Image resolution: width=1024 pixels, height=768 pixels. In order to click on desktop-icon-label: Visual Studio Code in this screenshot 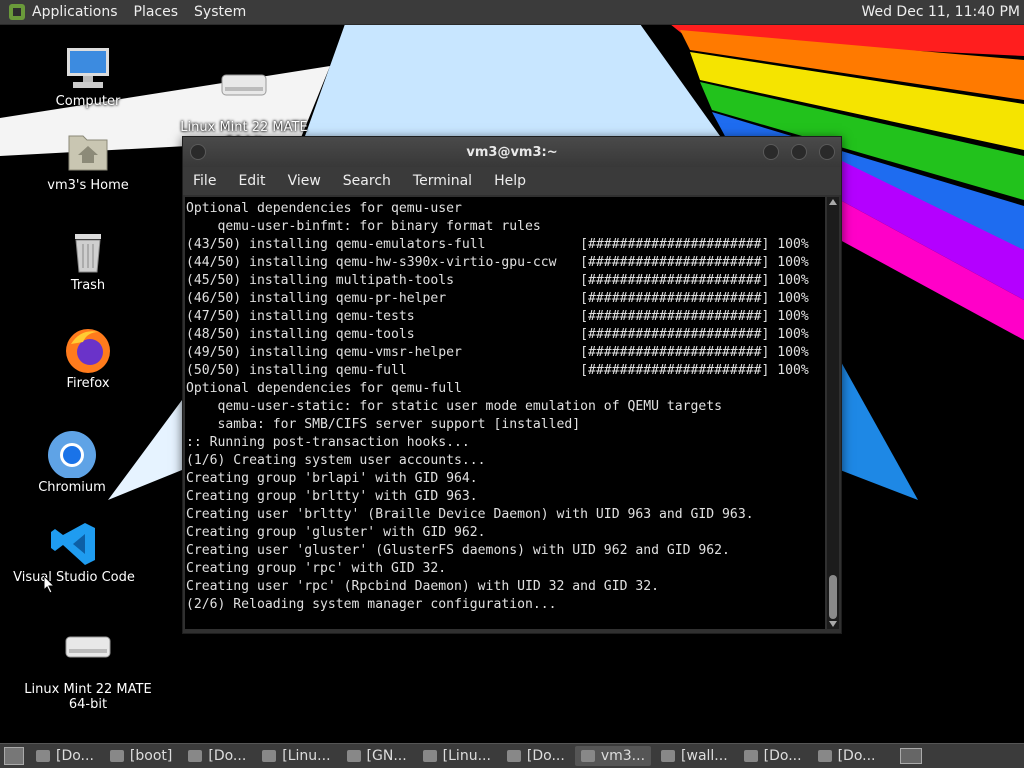, I will do `click(74, 577)`.